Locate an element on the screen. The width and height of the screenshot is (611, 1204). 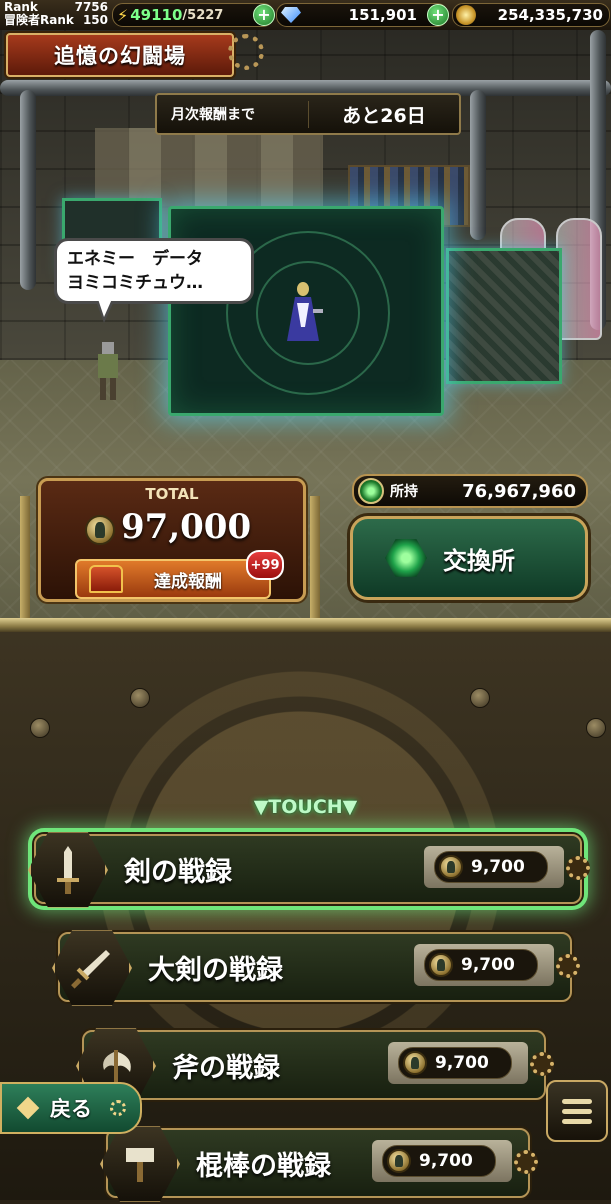
stamina-counter: ⚡ 49110 /5227 + is located at coordinates (193, 15).